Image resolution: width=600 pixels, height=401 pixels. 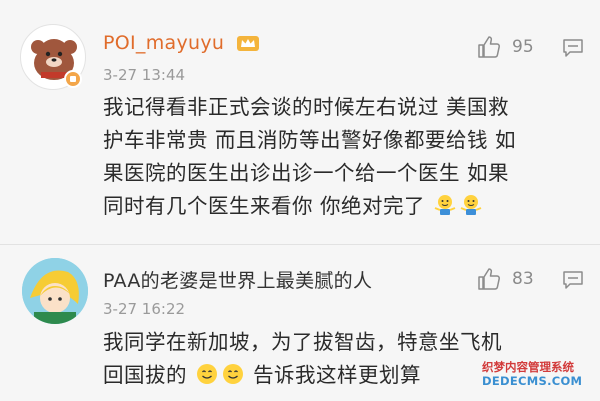 What do you see at coordinates (302, 342) in the screenshot?
I see `comment-text-line: 我同学在新加坡，为了拔智齿，特意坐飞机` at bounding box center [302, 342].